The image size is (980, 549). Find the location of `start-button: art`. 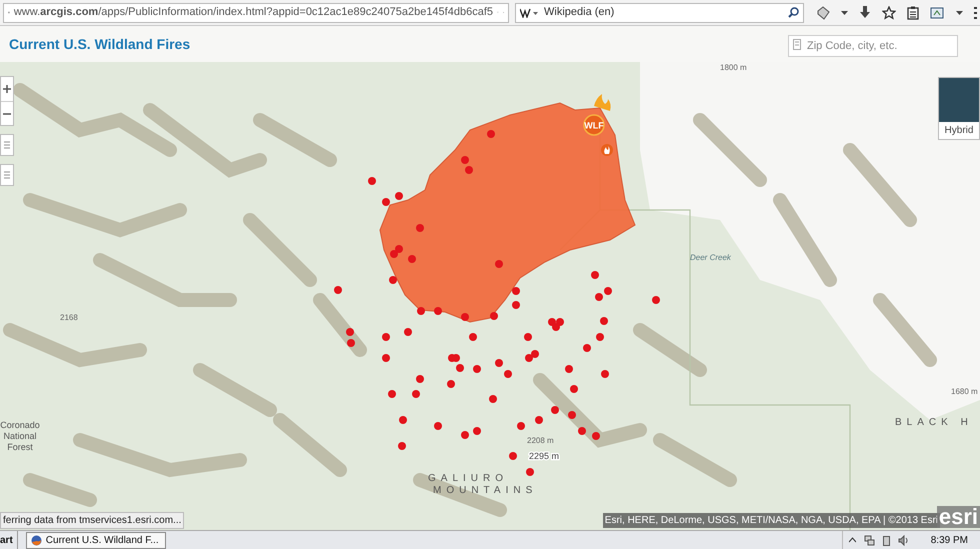

start-button: art is located at coordinates (9, 540).